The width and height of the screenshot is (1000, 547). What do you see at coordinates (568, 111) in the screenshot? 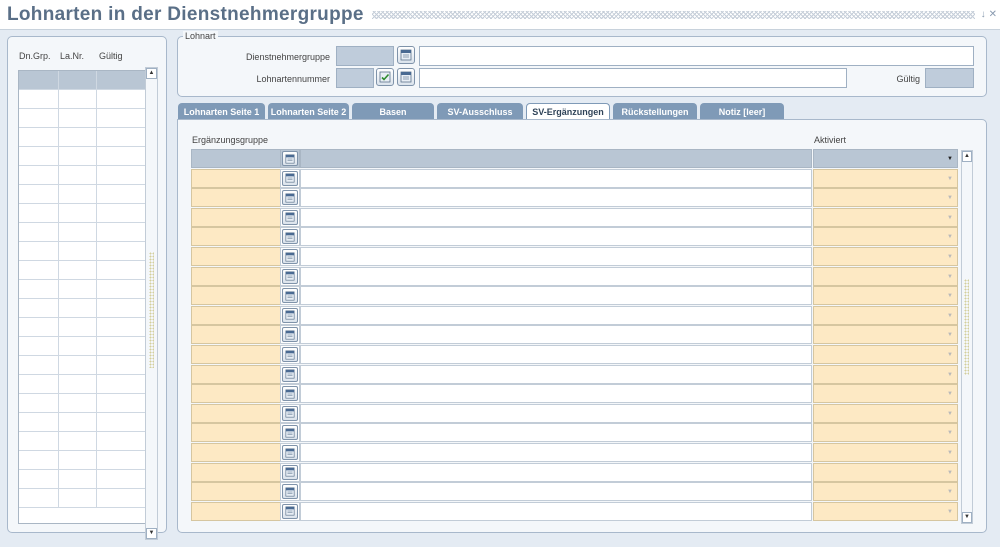
I see `tab-sv-ergaenzungen: SV-Ergänzungen` at bounding box center [568, 111].